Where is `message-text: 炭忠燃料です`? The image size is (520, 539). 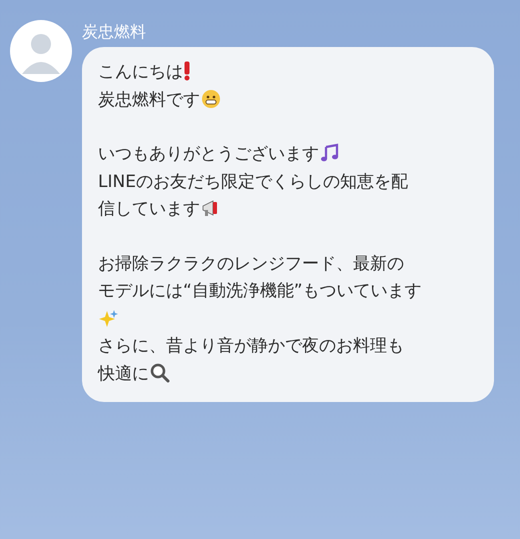
message-text: 炭忠燃料です is located at coordinates (149, 100).